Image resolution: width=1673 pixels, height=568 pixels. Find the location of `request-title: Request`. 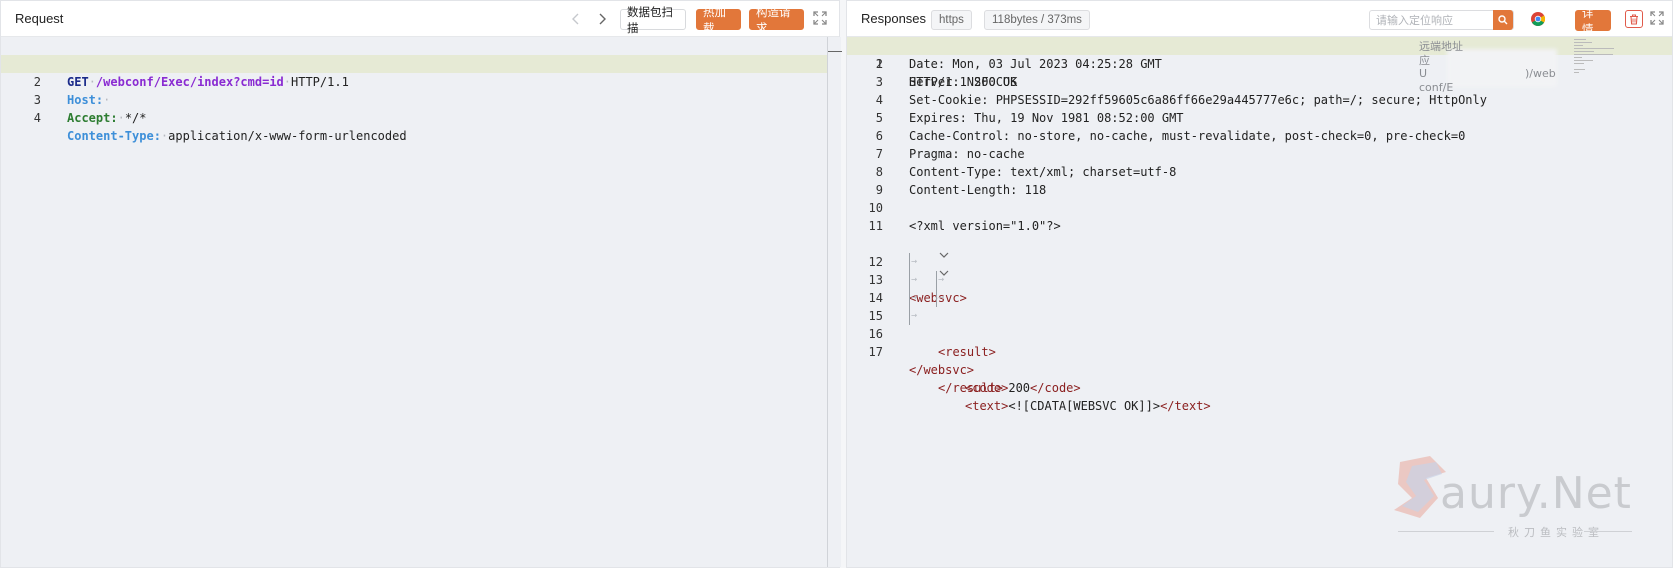

request-title: Request is located at coordinates (39, 18).